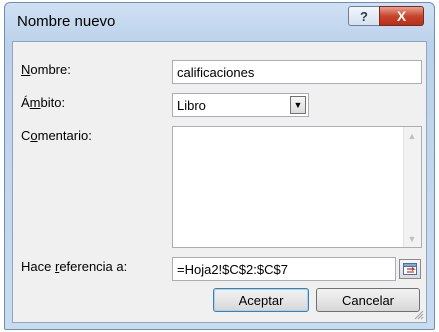 Image resolution: width=439 pixels, height=332 pixels. I want to click on resize-grip-icon, so click(419, 315).